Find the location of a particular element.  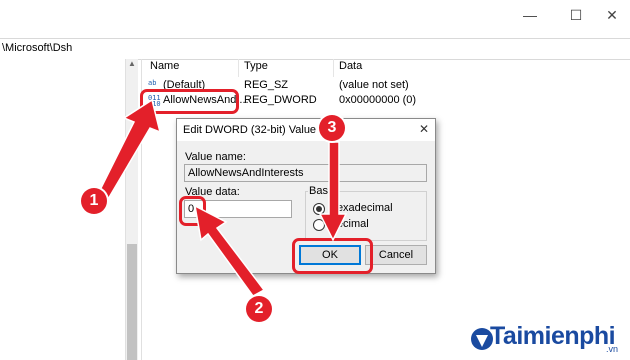

arrow-step3 is located at coordinates (333, 191).